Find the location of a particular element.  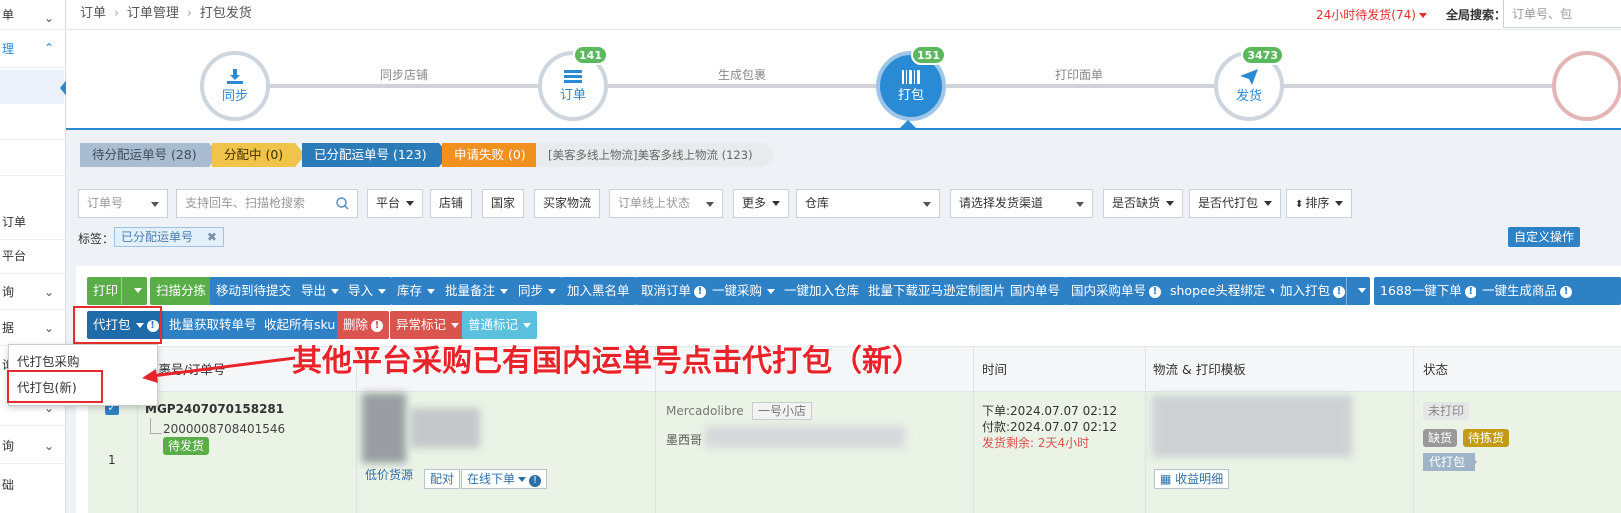

platform-name: Mercadolibre is located at coordinates (705, 411).